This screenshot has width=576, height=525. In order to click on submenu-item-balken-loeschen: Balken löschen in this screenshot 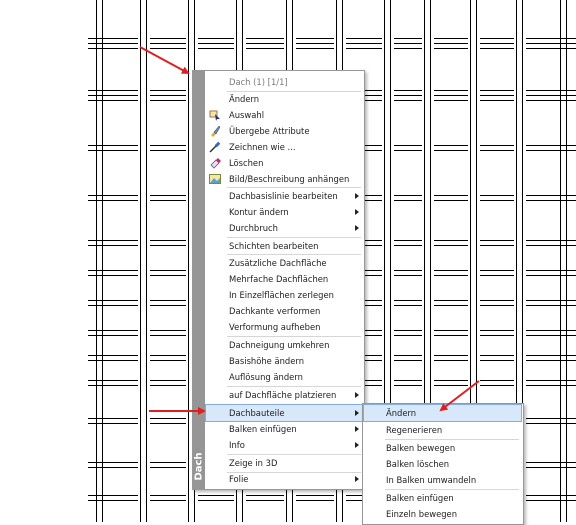, I will do `click(442, 464)`.